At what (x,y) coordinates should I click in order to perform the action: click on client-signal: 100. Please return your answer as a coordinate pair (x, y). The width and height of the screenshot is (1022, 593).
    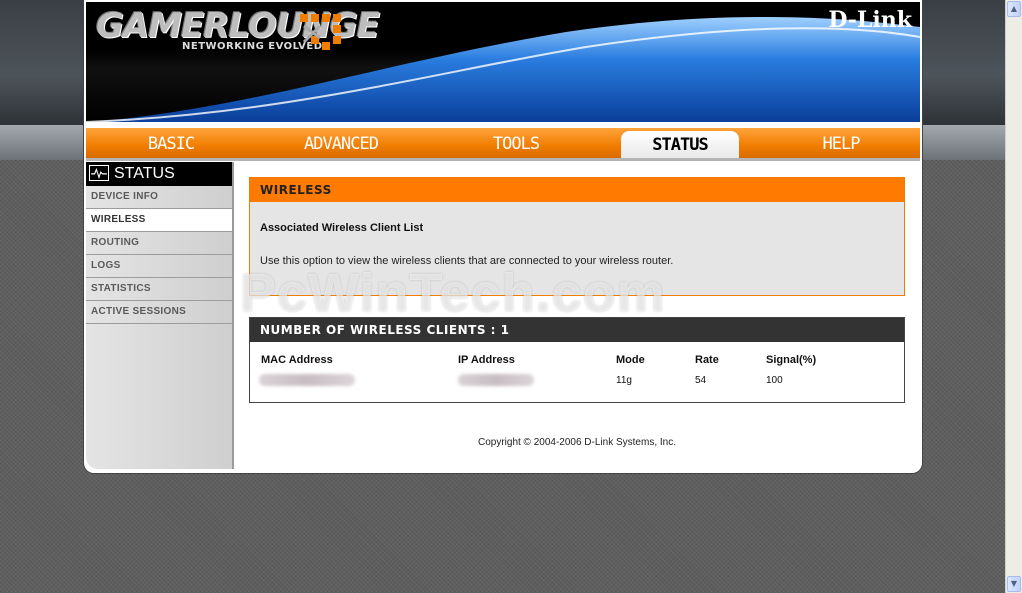
    Looking at the image, I should click on (774, 380).